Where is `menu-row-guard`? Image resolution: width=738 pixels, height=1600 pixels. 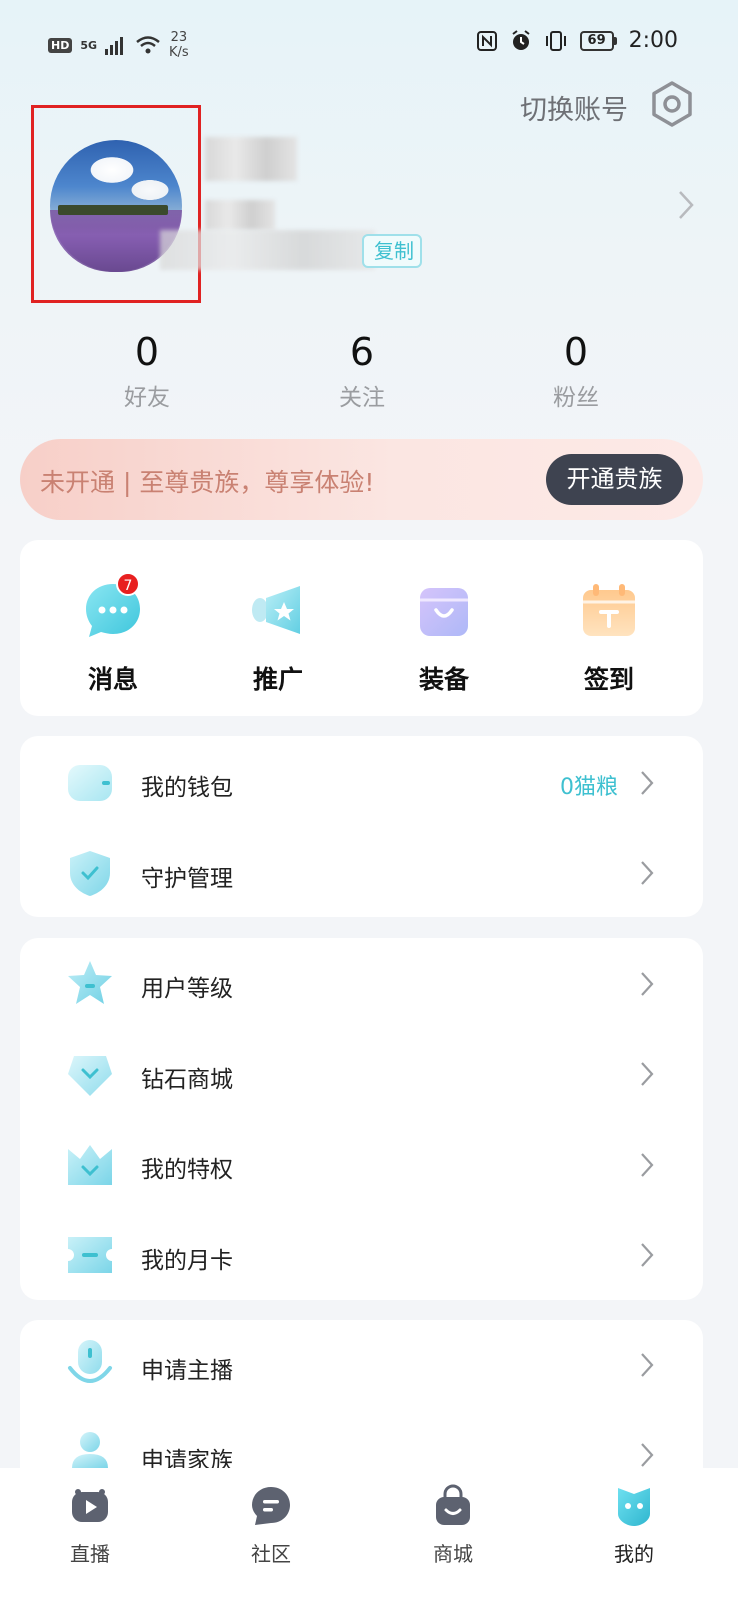
menu-row-guard is located at coordinates (361, 872).